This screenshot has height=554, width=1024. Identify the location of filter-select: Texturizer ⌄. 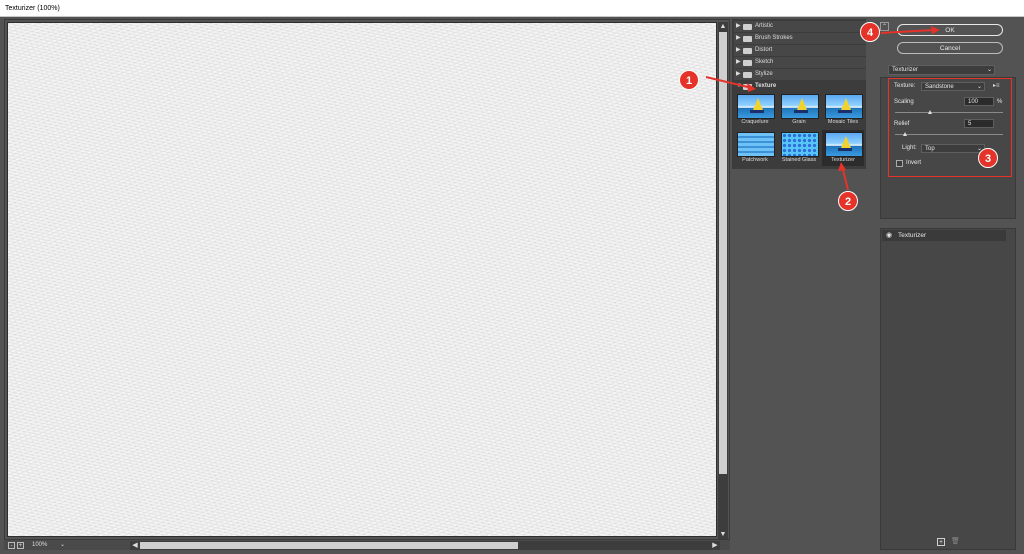
(941, 70).